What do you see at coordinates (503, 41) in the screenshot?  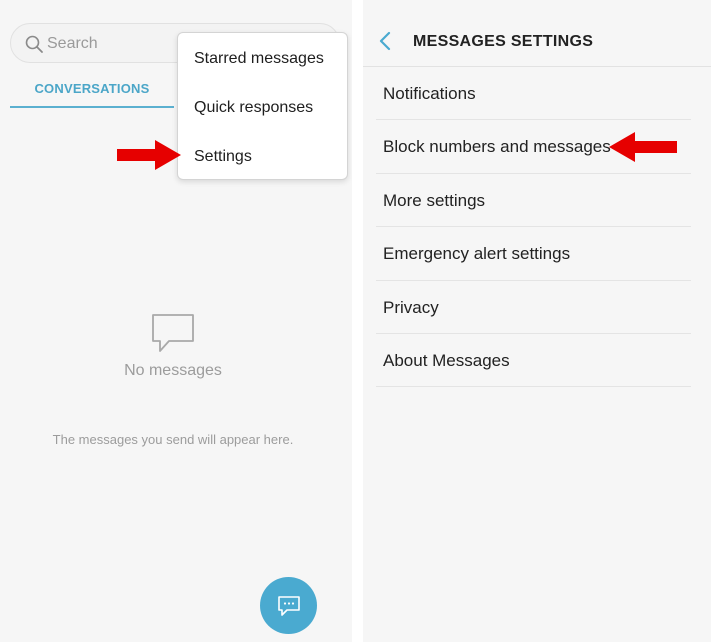 I see `page-title: MESSAGES SETTINGS` at bounding box center [503, 41].